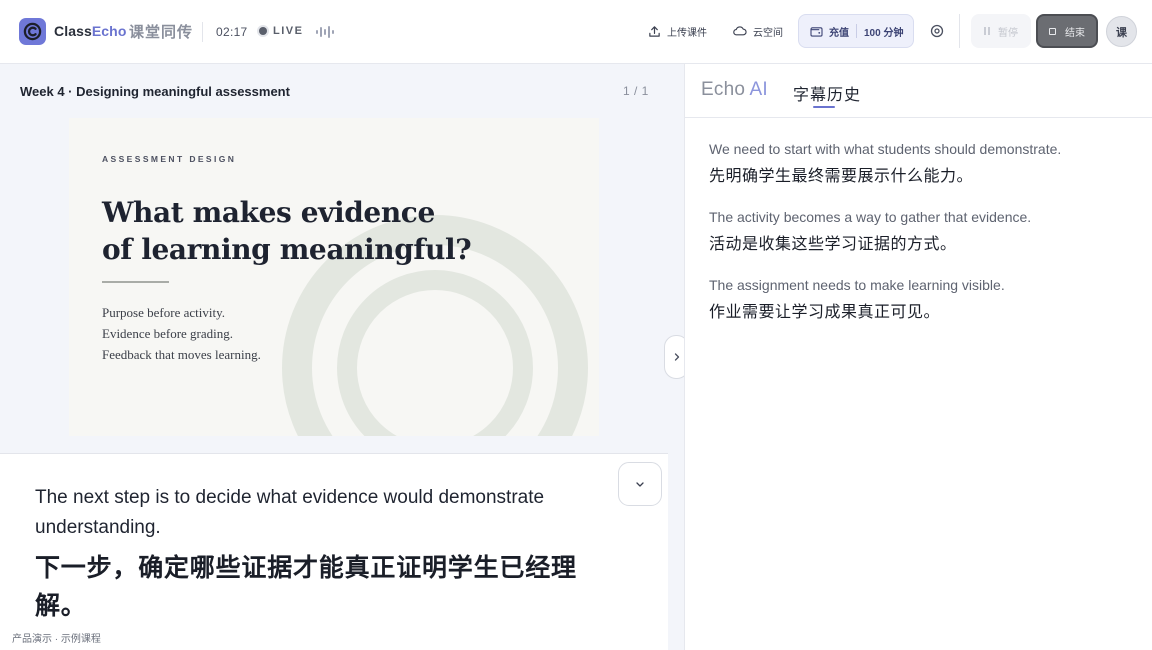 Image resolution: width=1152 pixels, height=650 pixels. I want to click on slide-heading-line: What makes evidence, so click(268, 212).